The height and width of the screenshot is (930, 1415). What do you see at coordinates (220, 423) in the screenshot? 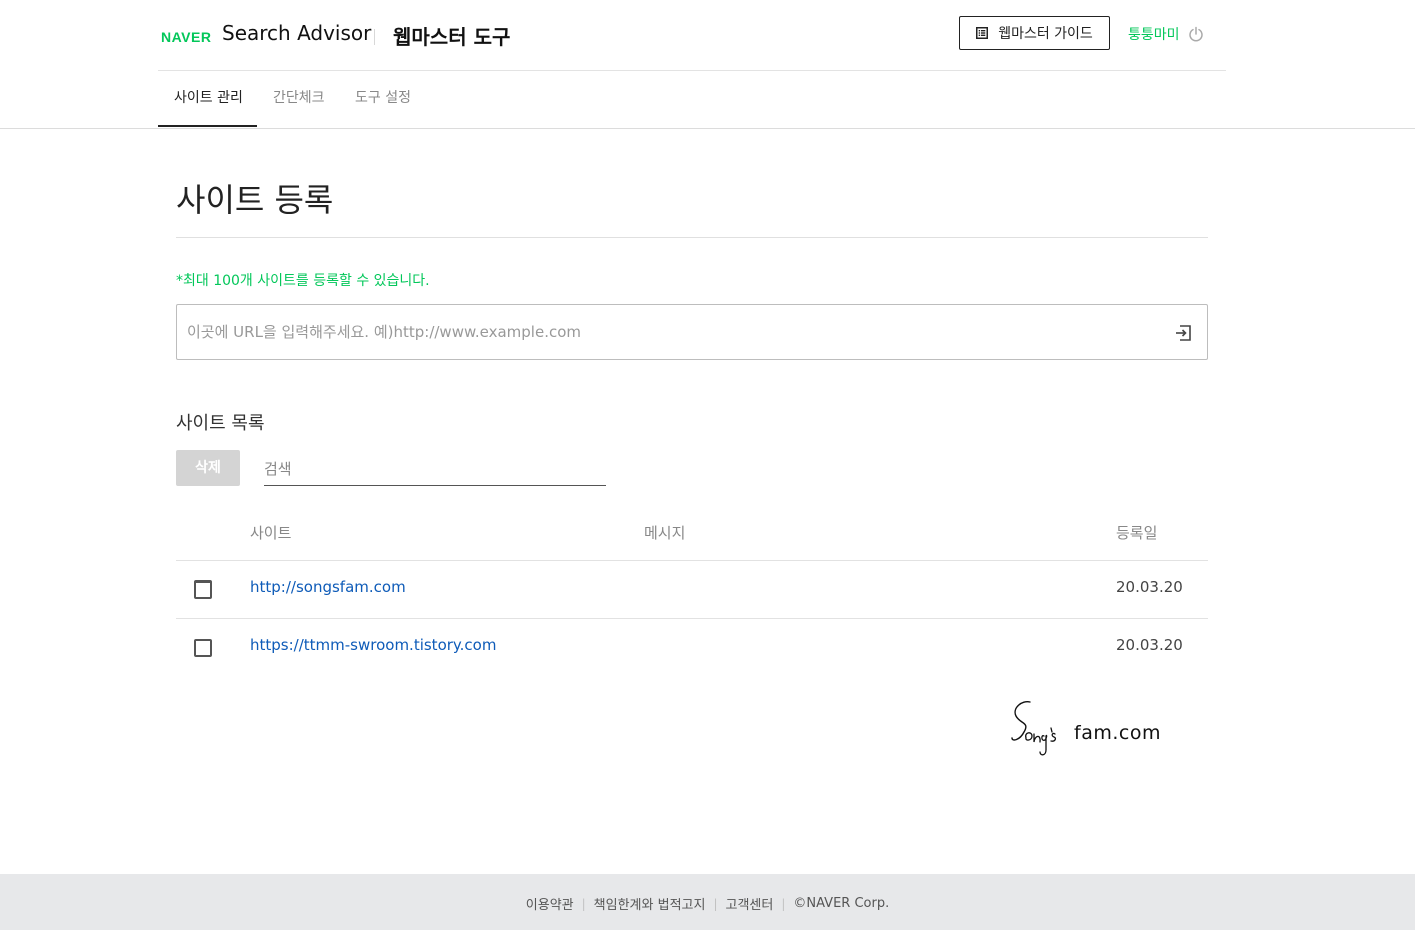
I see `site-list-title: 사이트 목록` at bounding box center [220, 423].